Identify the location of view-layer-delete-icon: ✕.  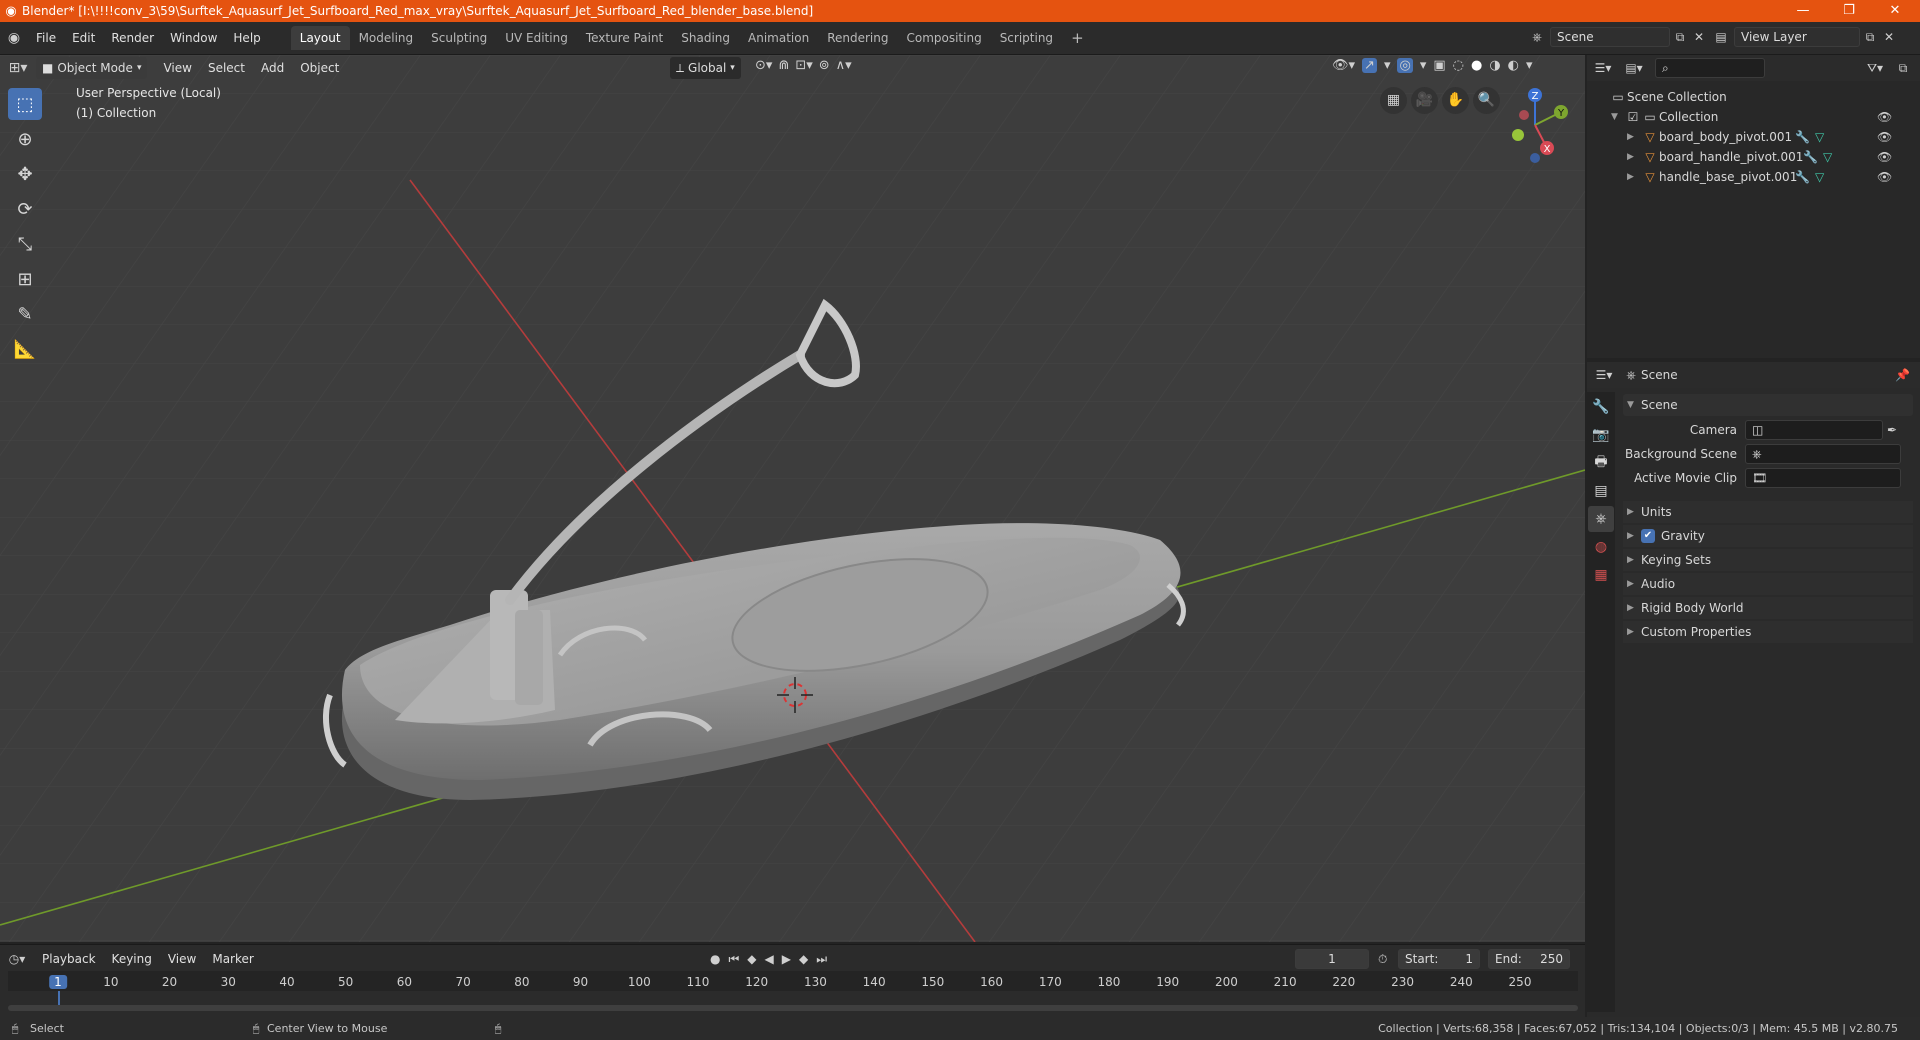
(1889, 37).